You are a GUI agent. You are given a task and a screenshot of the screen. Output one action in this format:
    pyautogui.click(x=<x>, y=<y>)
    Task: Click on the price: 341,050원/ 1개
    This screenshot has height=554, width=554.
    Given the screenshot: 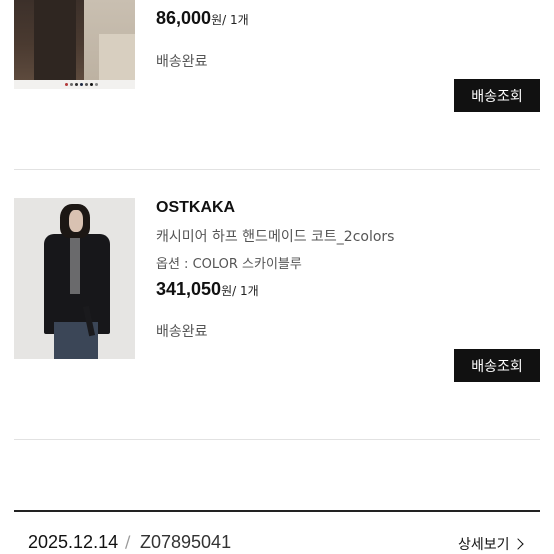 What is the action you would take?
    pyautogui.click(x=207, y=289)
    